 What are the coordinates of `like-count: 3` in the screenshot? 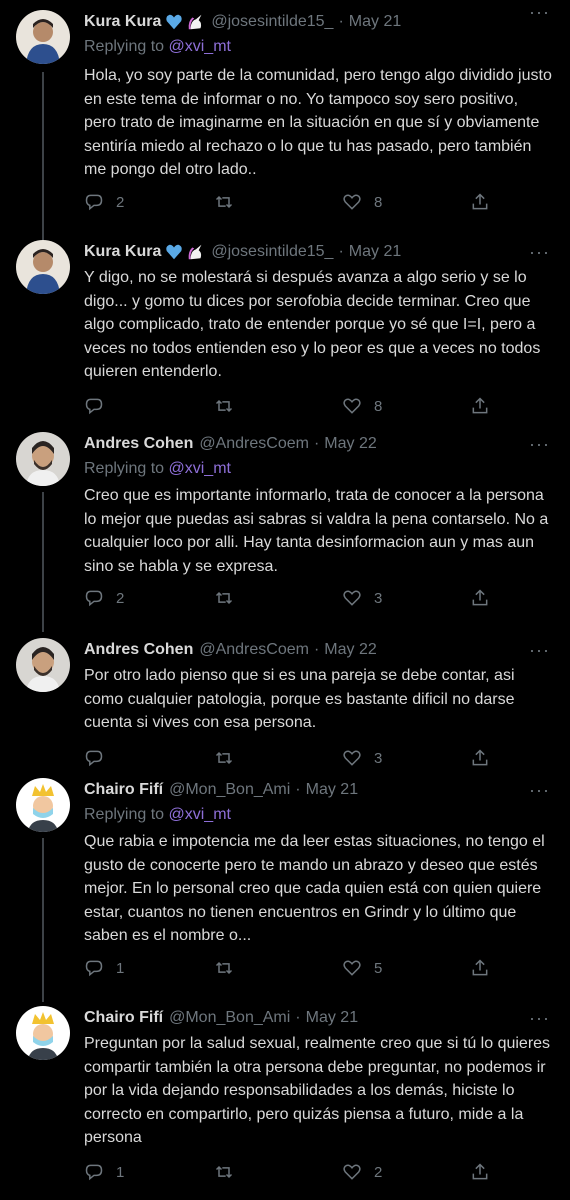 It's located at (378, 598).